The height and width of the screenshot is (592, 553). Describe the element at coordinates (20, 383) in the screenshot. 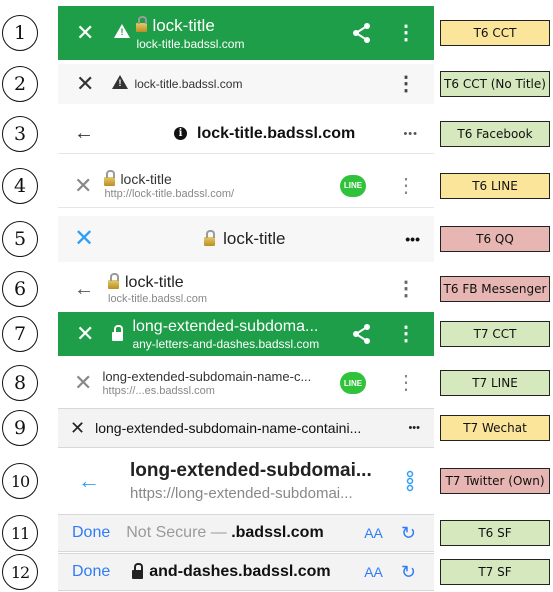

I see `row-number: 8` at that location.